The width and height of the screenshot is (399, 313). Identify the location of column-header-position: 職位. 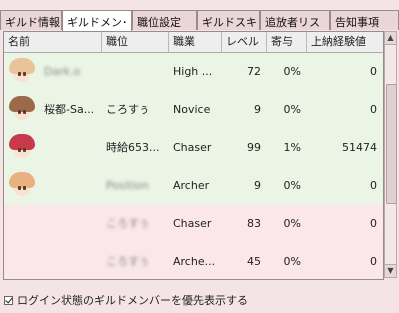
(135, 42).